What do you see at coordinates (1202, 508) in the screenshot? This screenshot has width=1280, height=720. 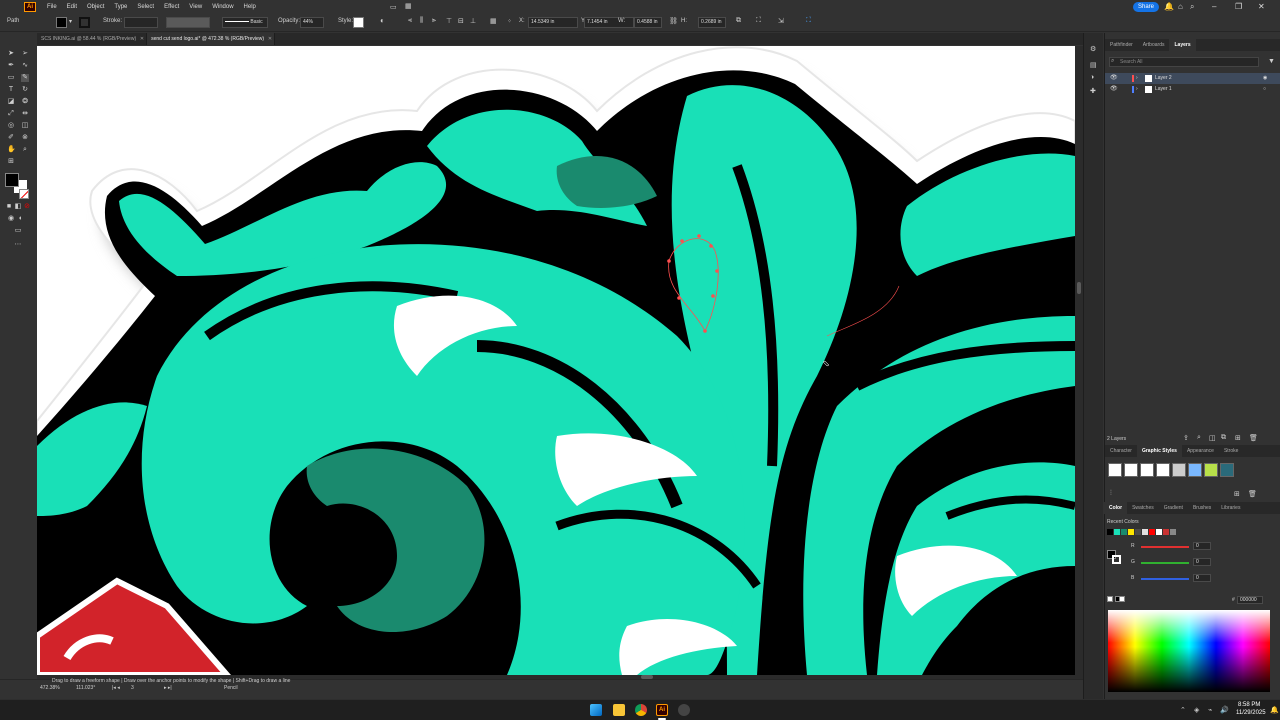 I see `tab-brushes: Brushes` at bounding box center [1202, 508].